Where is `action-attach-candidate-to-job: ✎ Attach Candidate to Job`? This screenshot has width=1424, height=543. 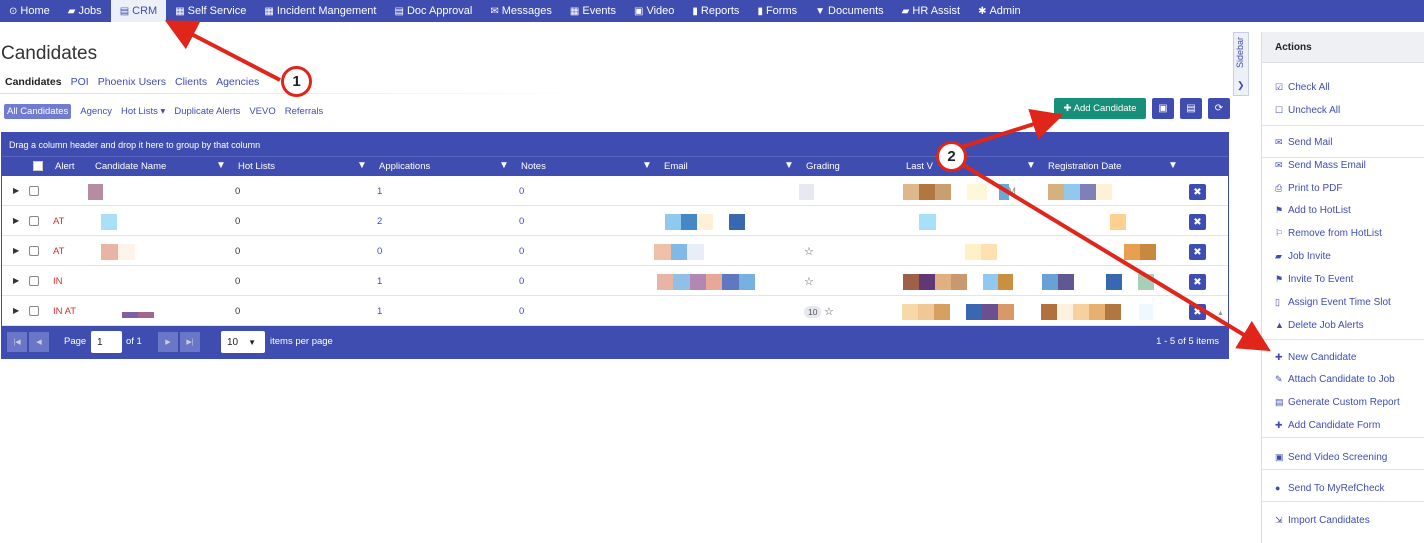
action-attach-candidate-to-job: ✎ Attach Candidate to Job is located at coordinates (1335, 379).